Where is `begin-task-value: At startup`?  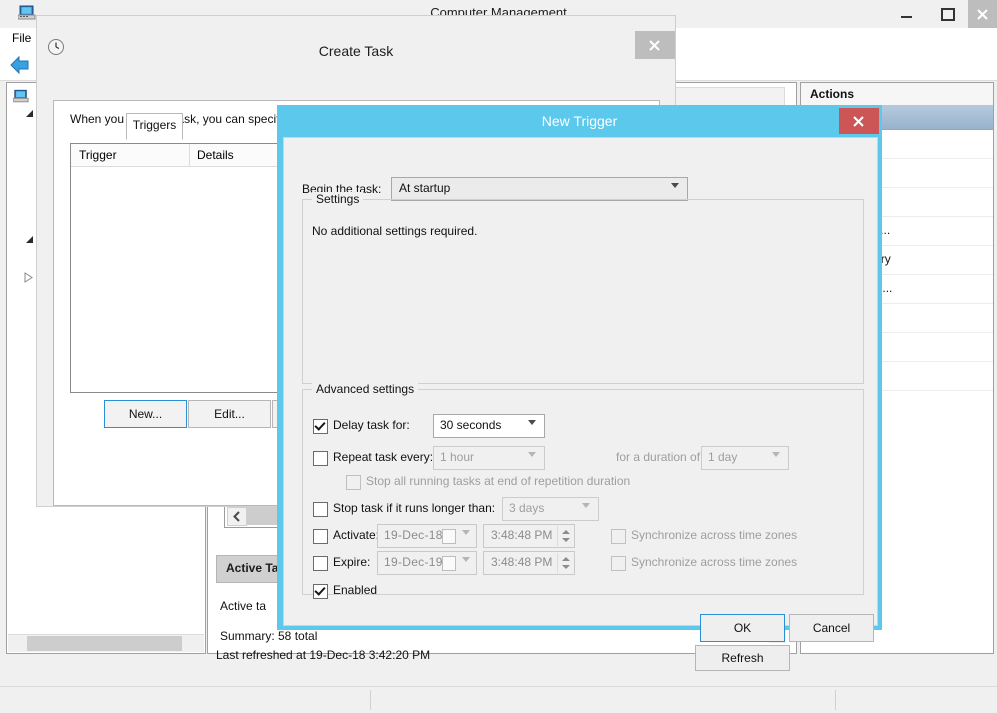
begin-task-value: At startup is located at coordinates (425, 188).